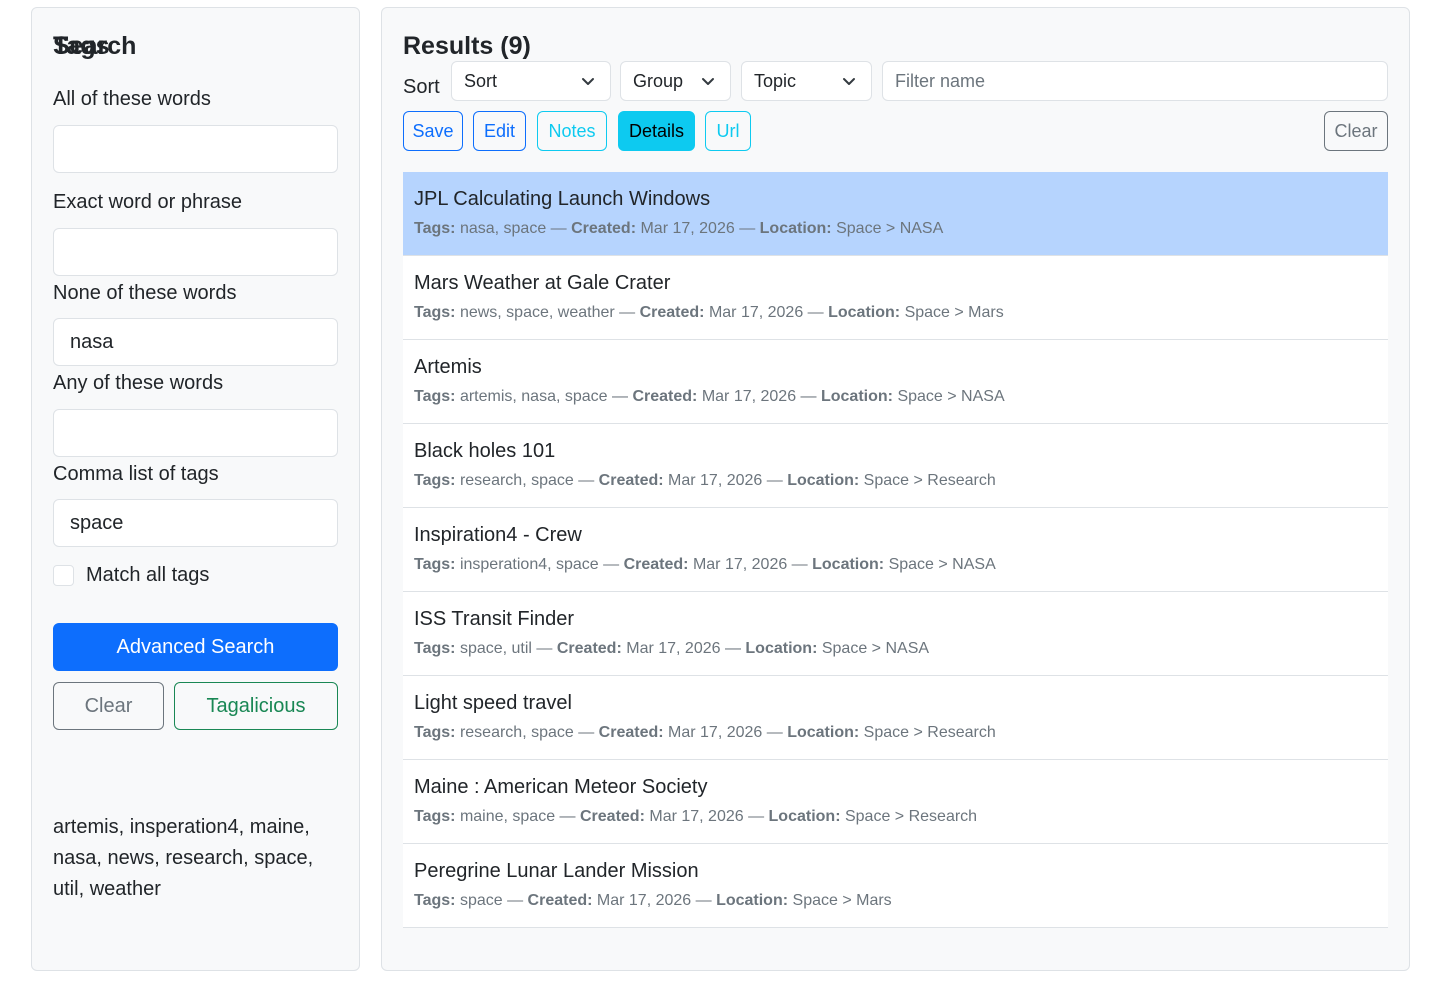  I want to click on sort-label: Sort, so click(421, 87).